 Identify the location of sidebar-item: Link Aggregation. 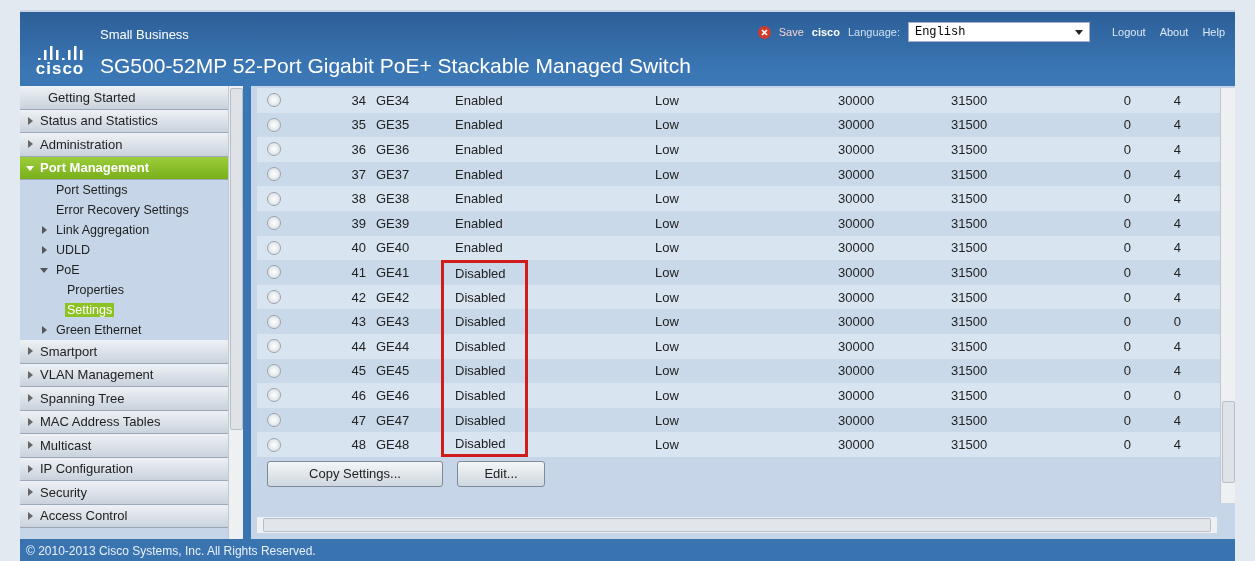
(103, 230).